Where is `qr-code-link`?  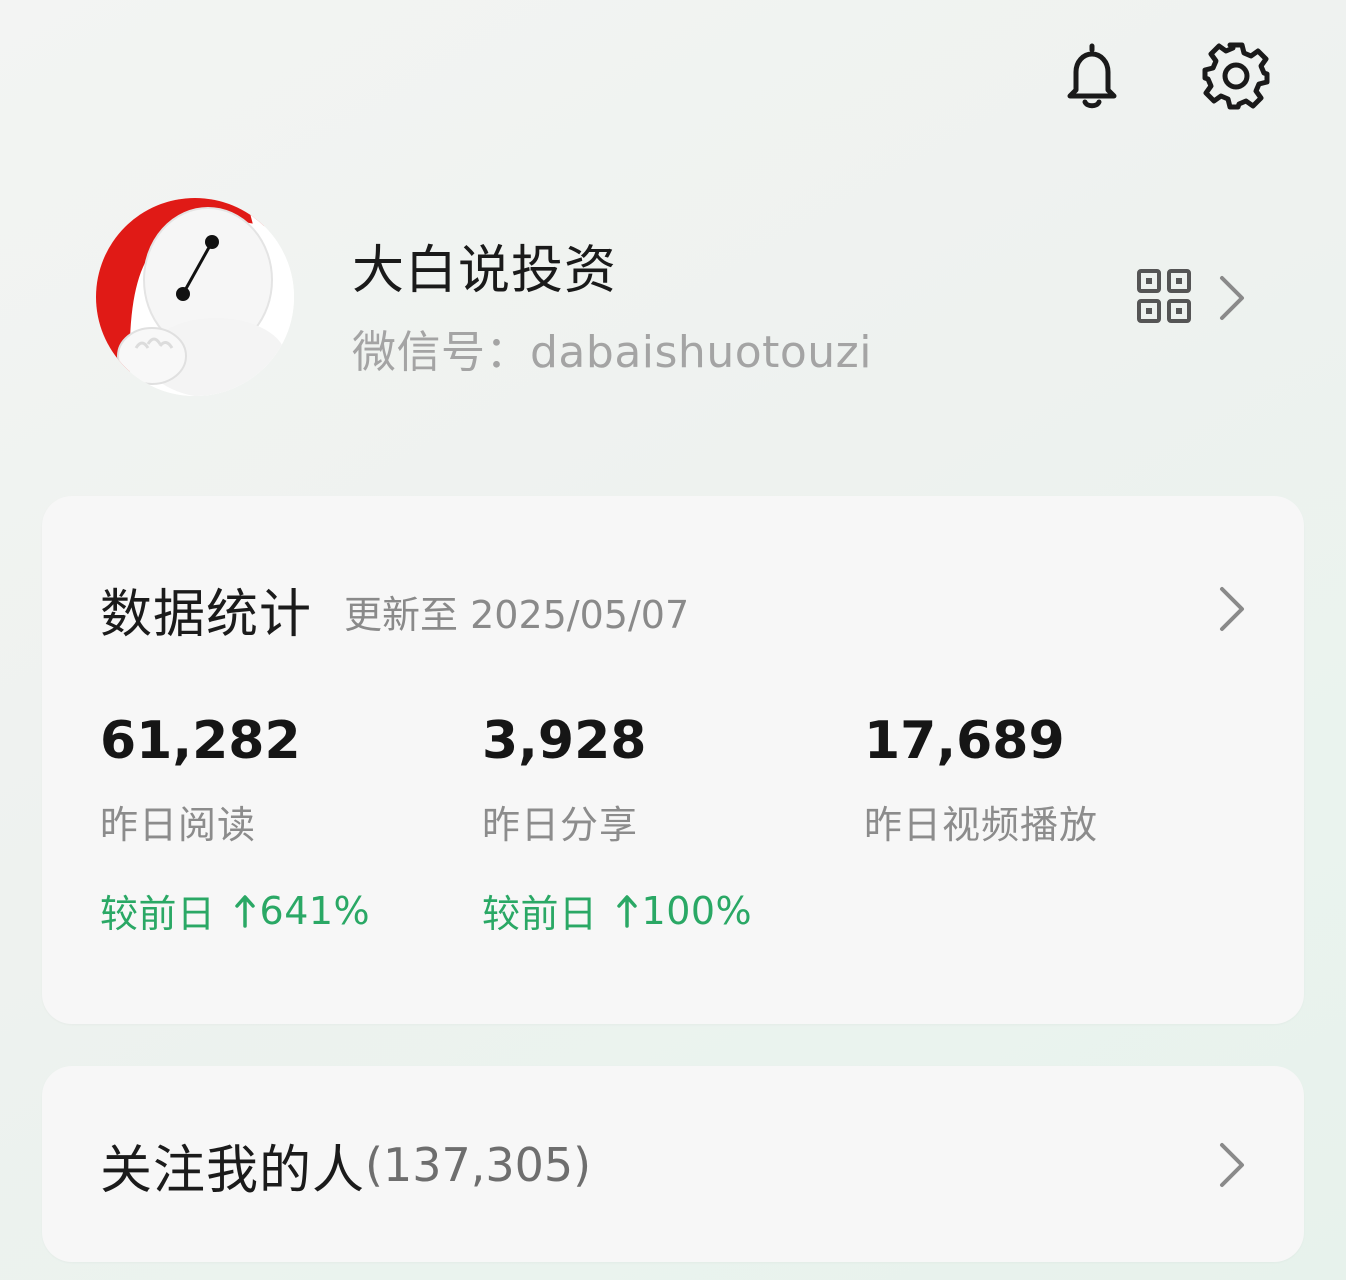
qr-code-link is located at coordinates (1191, 298).